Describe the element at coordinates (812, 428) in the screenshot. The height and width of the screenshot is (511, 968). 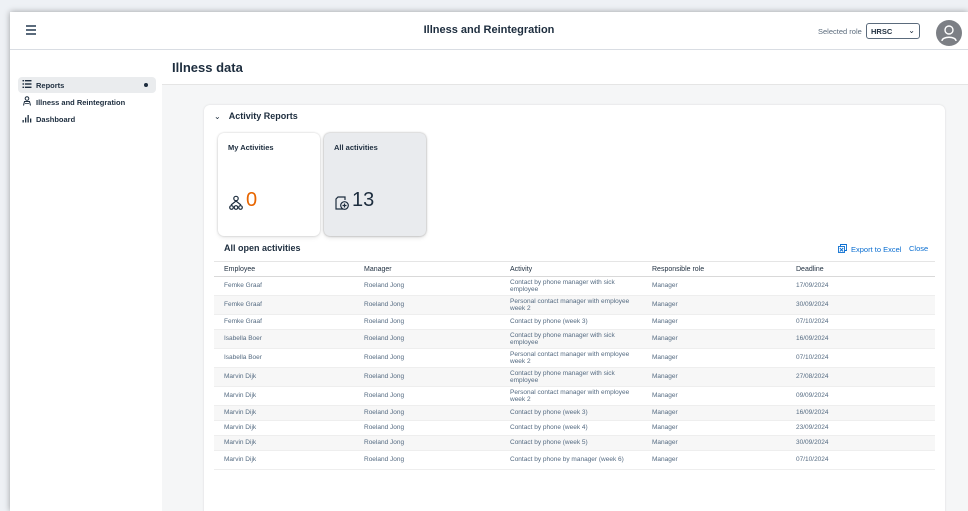
I see `cell-deadline: 23/09/2024` at that location.